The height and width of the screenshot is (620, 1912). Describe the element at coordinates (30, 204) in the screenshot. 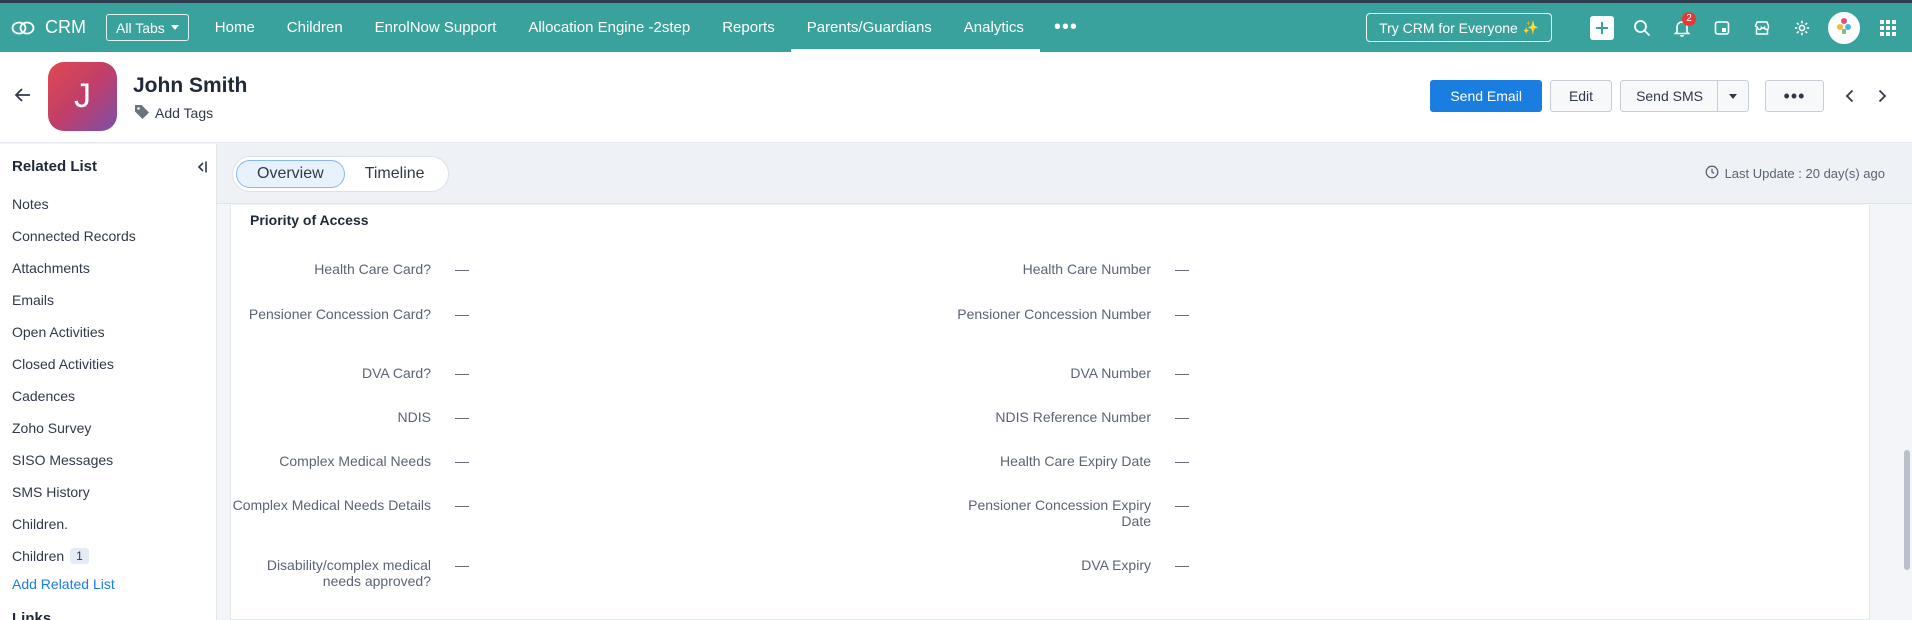

I see `related-item-label: Notes` at that location.